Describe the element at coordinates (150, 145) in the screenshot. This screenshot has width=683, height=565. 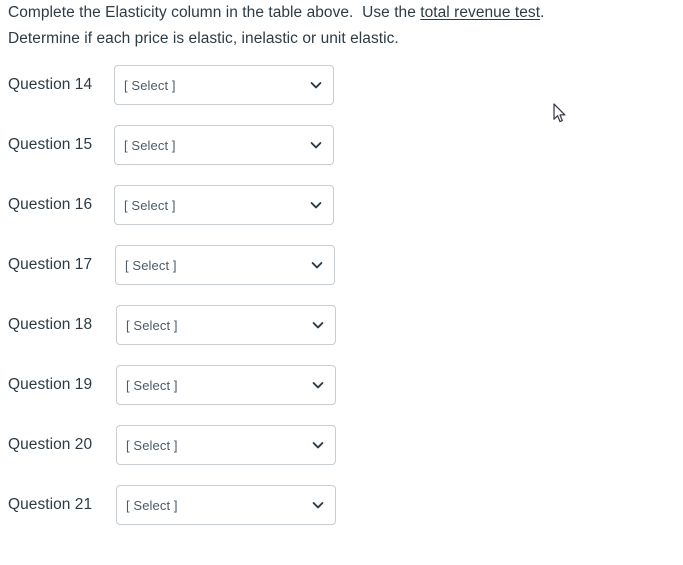
I see `question-15-select-value: [ Select ]` at that location.